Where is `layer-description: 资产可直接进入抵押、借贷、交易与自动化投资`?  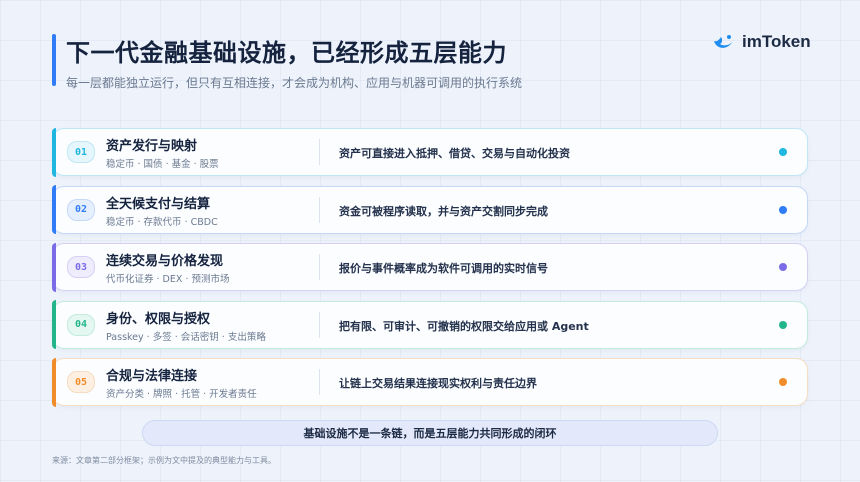 layer-description: 资产可直接进入抵押、借贷、交易与自动化投资 is located at coordinates (454, 153).